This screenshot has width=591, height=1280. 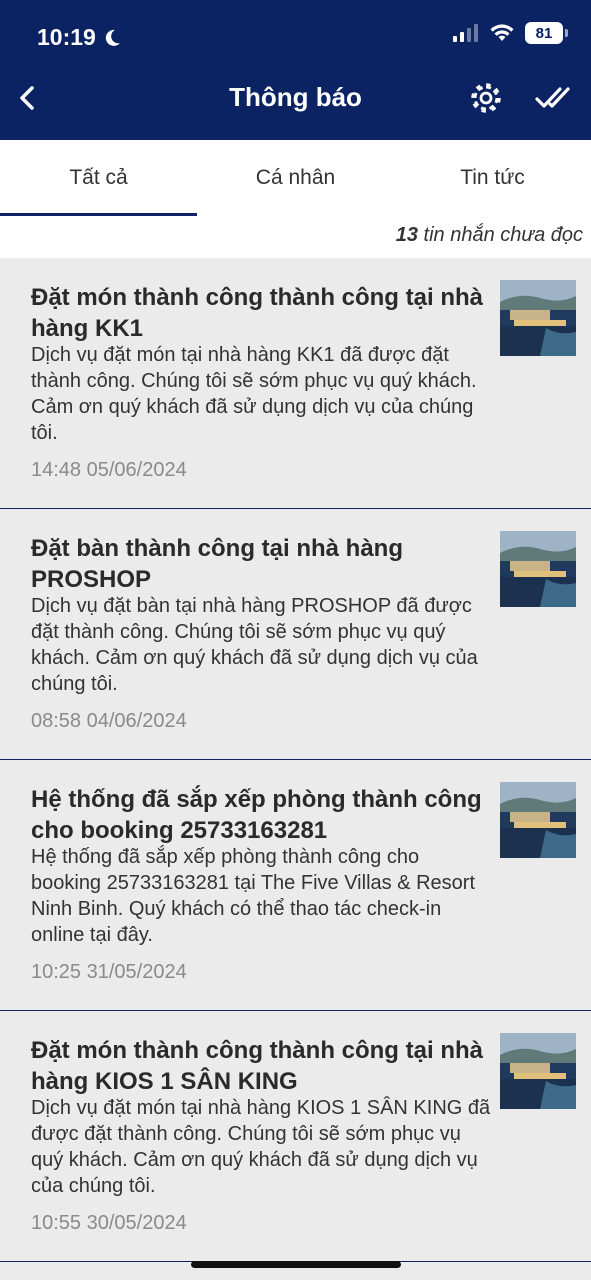 I want to click on mark-all-read-icon, so click(x=553, y=98).